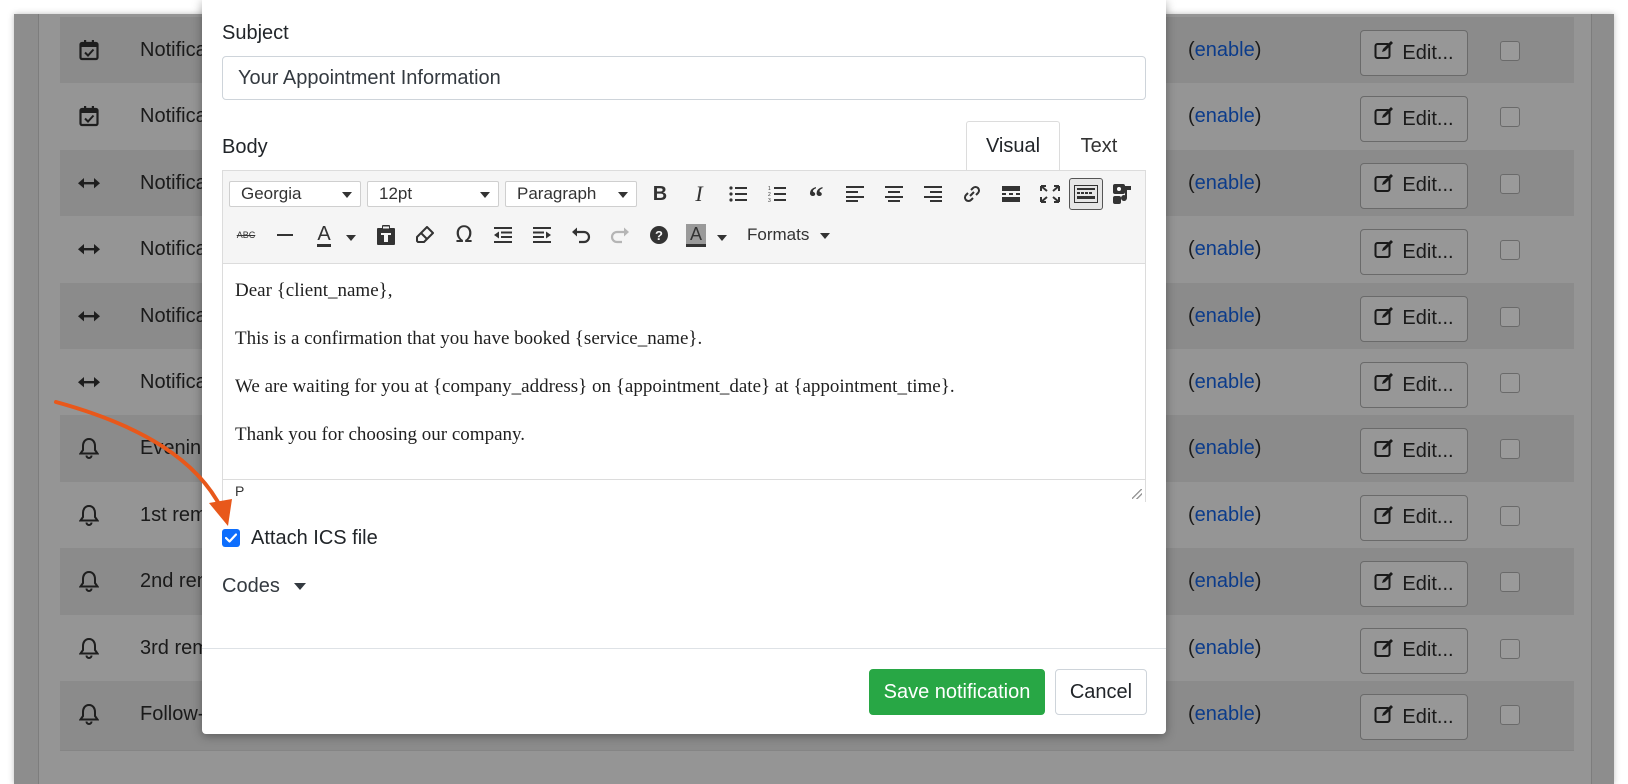 The image size is (1628, 784). I want to click on background-color-button: A, so click(696, 235).